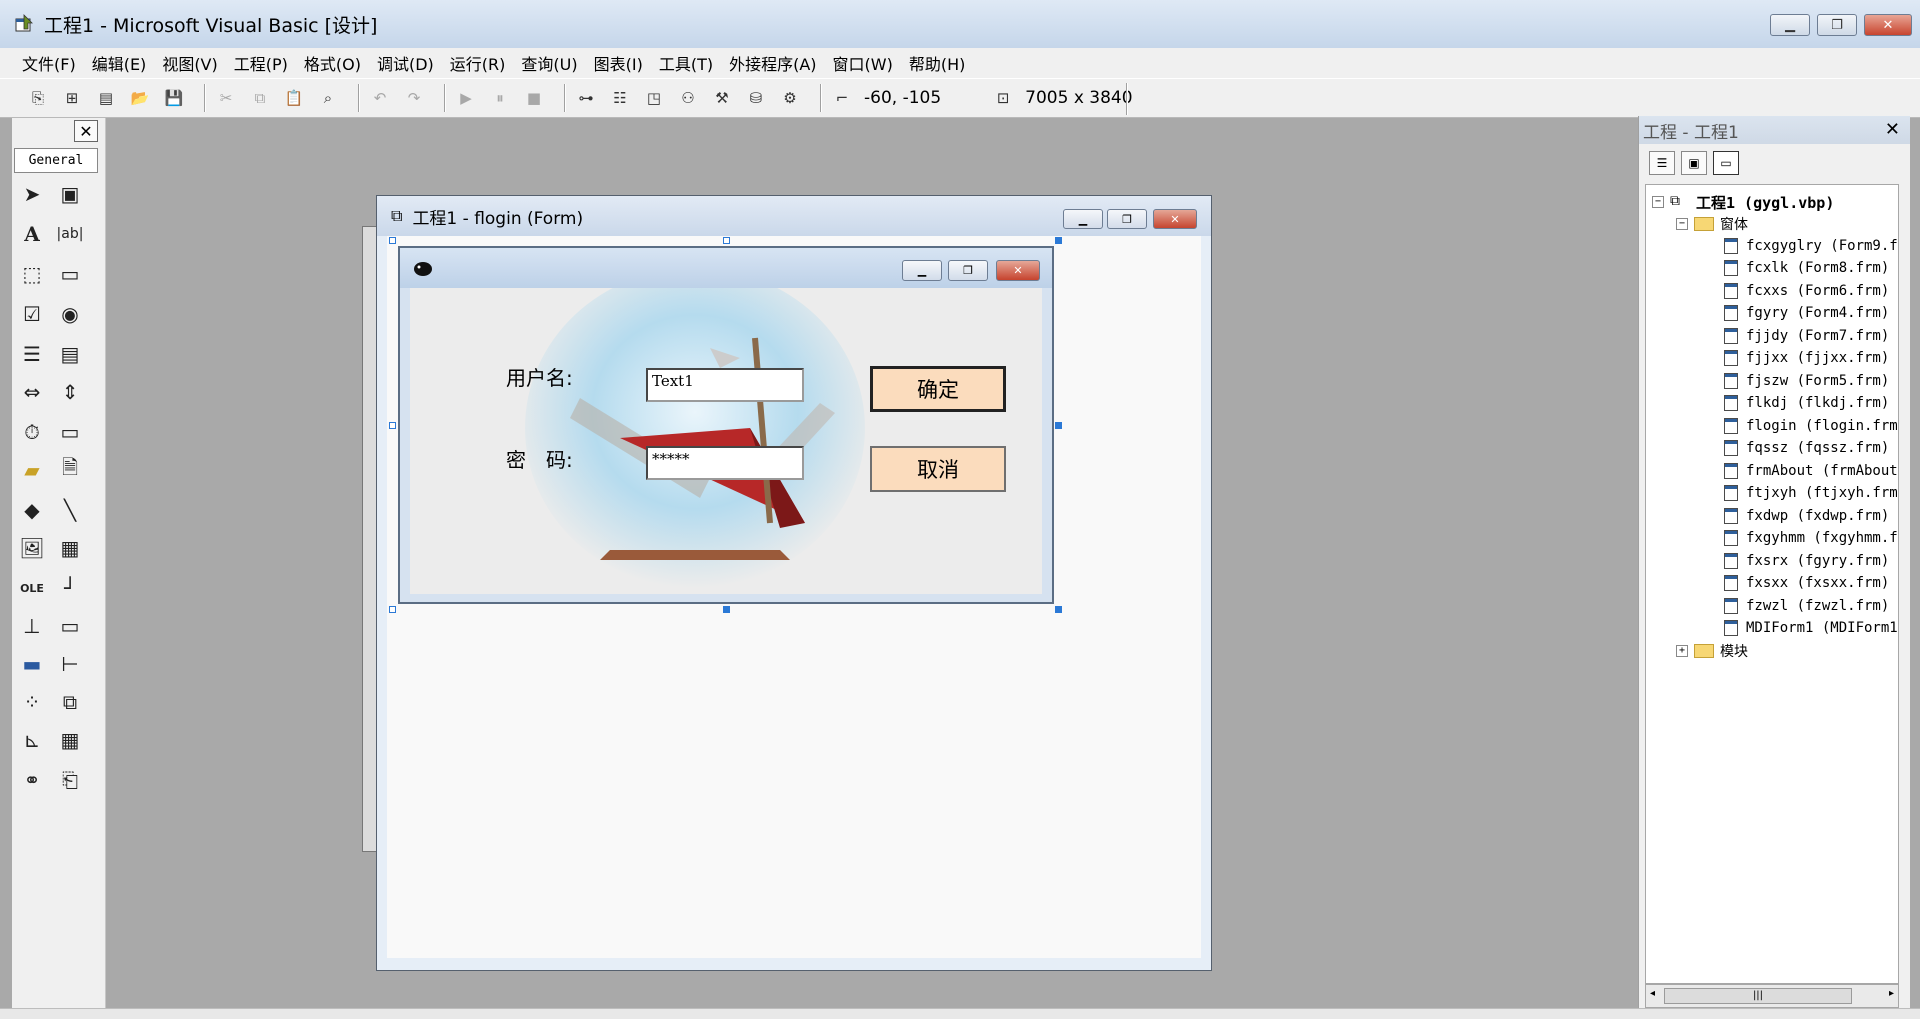  I want to click on listview-tool-icon: ⁘, so click(32, 702).